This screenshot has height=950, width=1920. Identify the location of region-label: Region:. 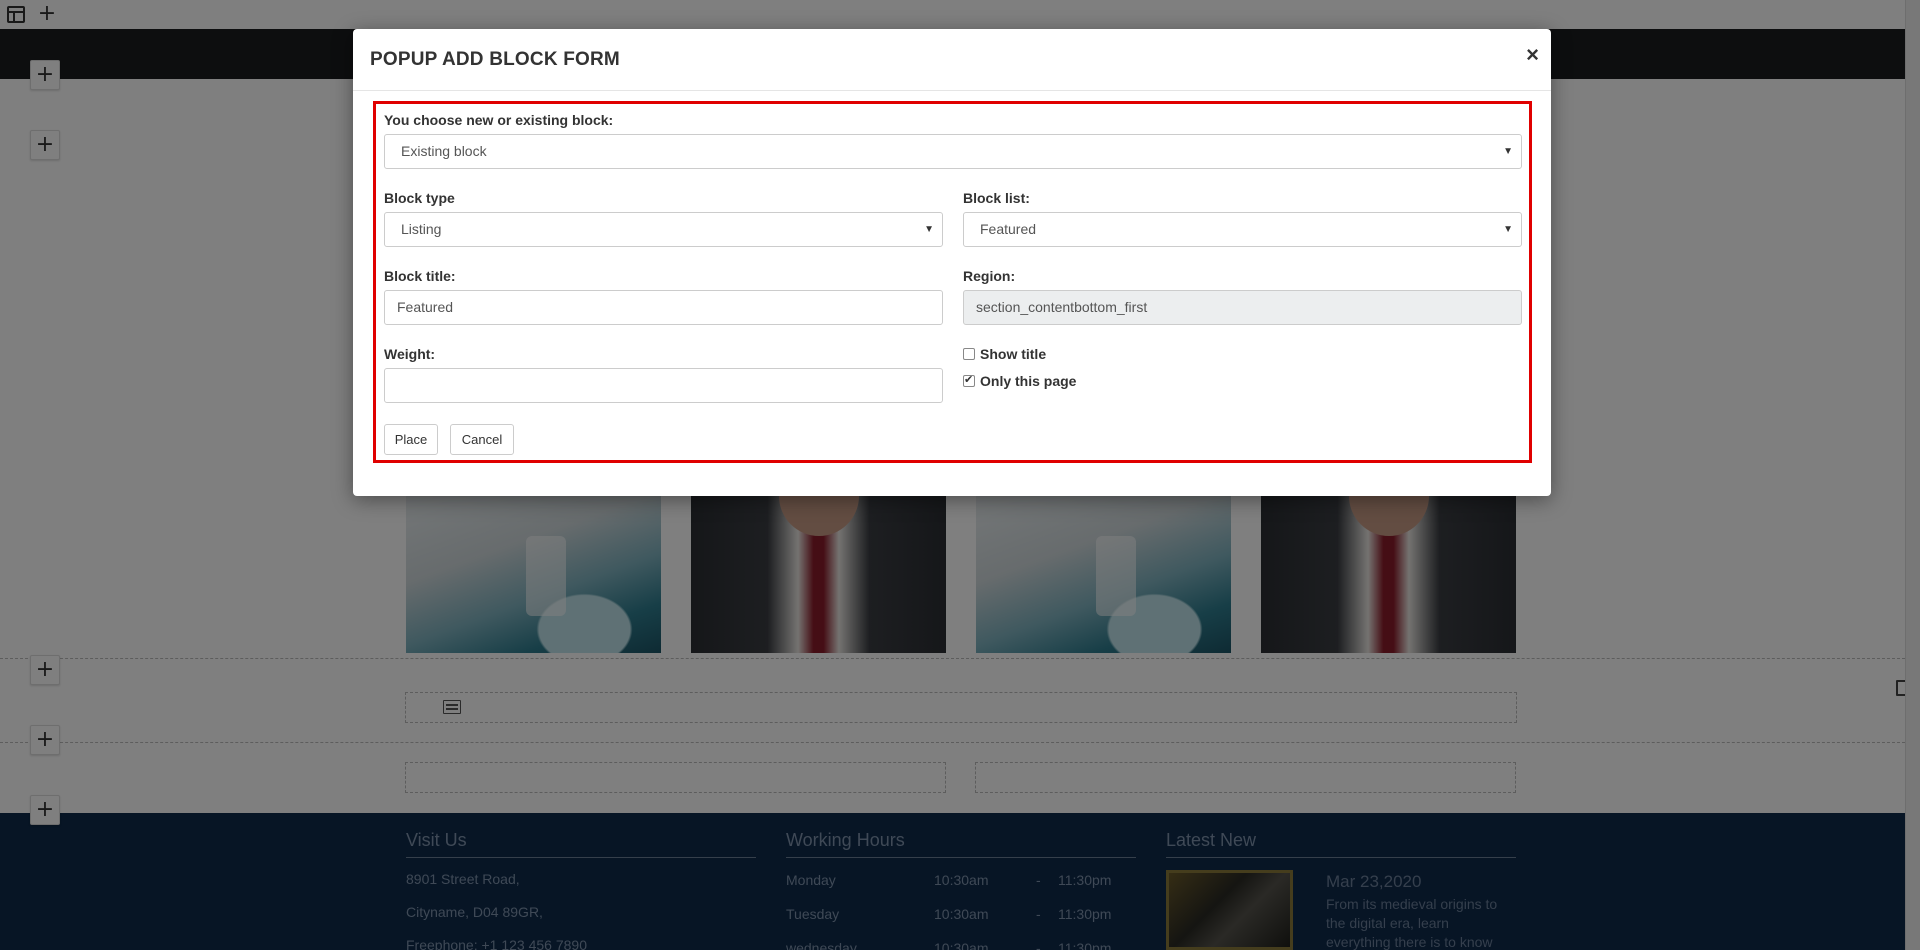
(989, 276).